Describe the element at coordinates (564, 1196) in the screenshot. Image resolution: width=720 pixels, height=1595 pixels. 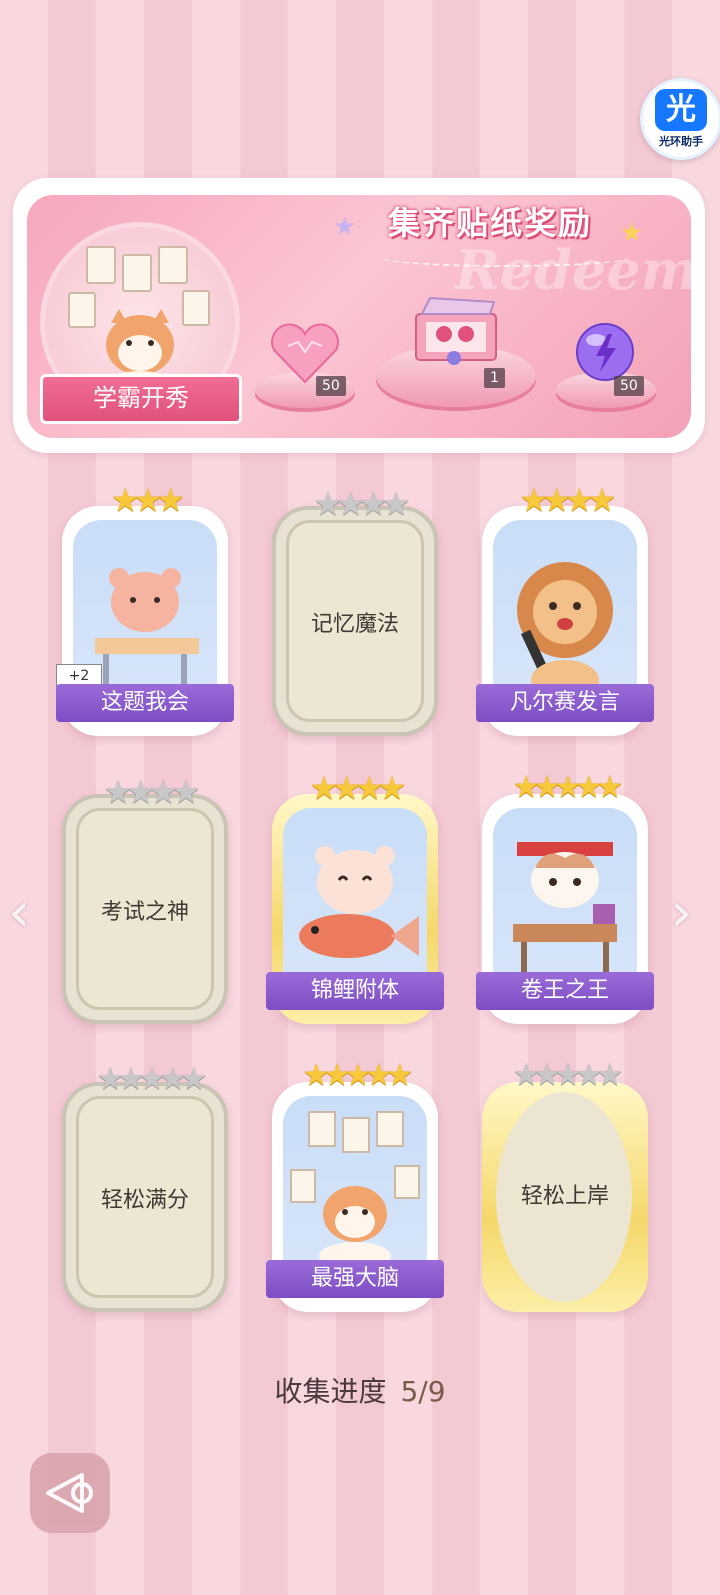
I see `card-label: 轻松上岸` at that location.